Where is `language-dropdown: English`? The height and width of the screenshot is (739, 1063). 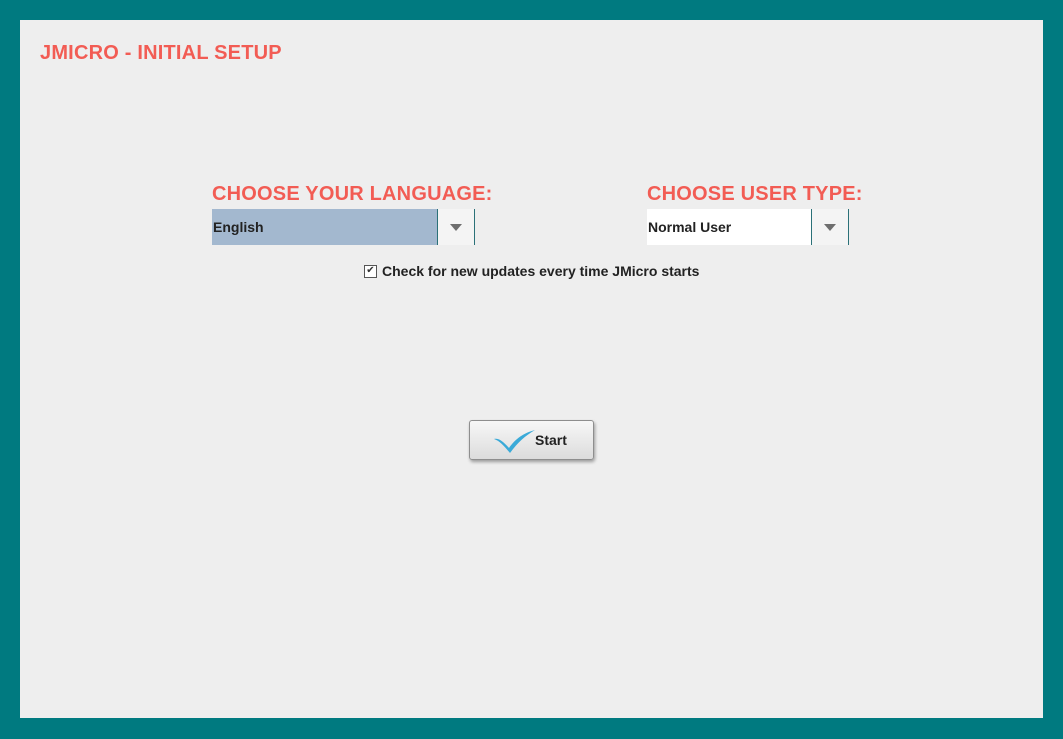 language-dropdown: English is located at coordinates (343, 227).